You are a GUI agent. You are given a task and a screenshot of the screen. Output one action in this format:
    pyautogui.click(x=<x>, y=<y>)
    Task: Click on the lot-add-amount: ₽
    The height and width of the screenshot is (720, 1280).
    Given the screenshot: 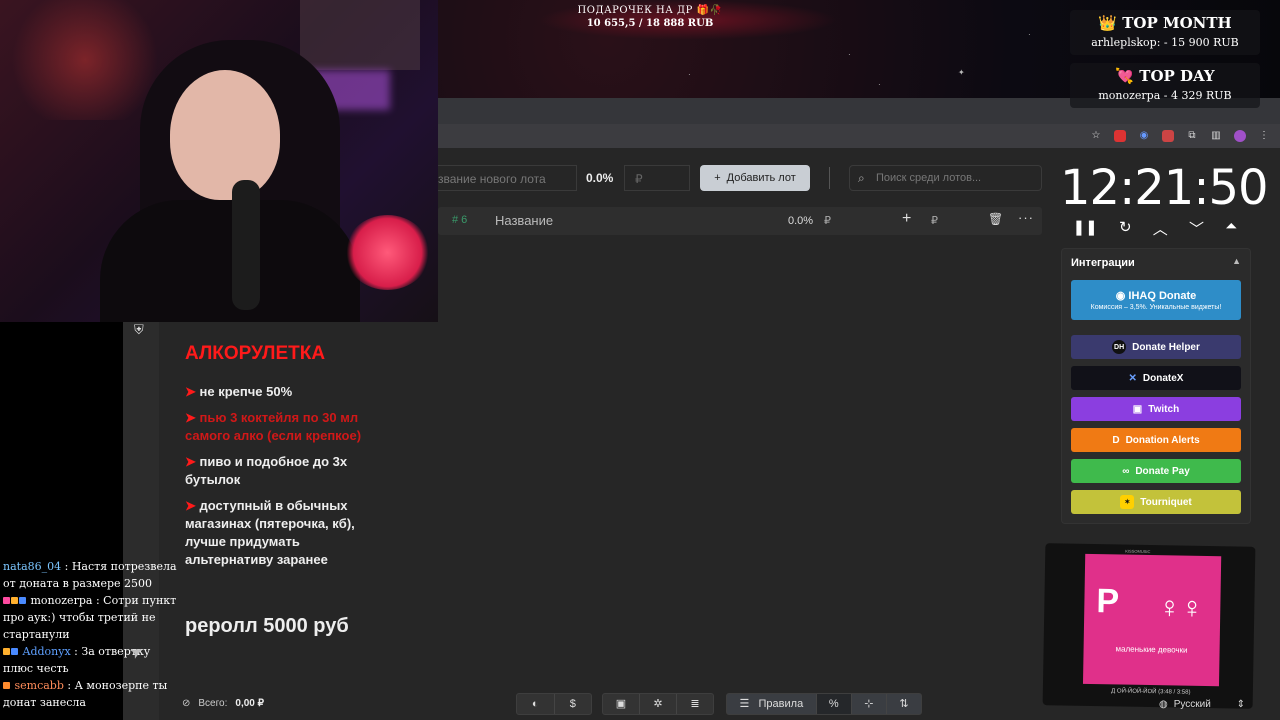 What is the action you would take?
    pyautogui.click(x=934, y=220)
    